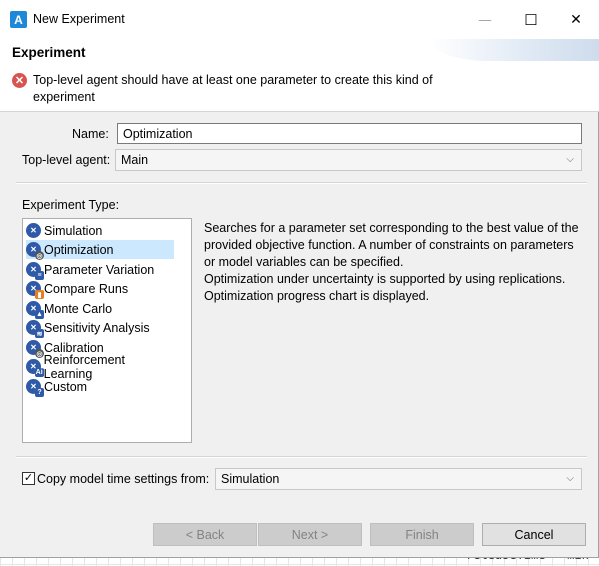  What do you see at coordinates (35, 329) in the screenshot?
I see `sensitivity-analysis-icon: ✕ ≋` at bounding box center [35, 329].